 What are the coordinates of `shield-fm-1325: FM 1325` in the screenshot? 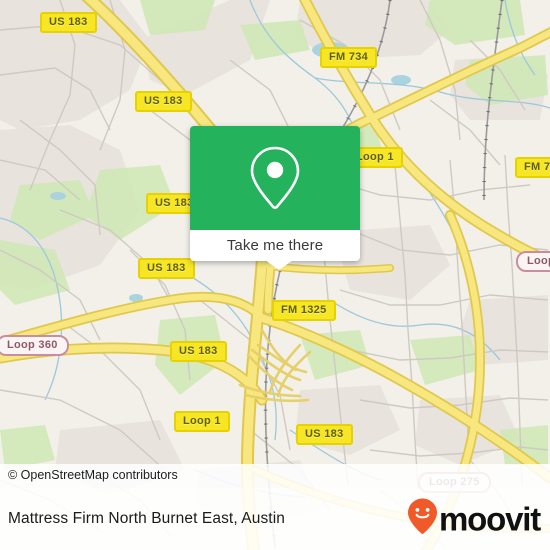 It's located at (304, 310).